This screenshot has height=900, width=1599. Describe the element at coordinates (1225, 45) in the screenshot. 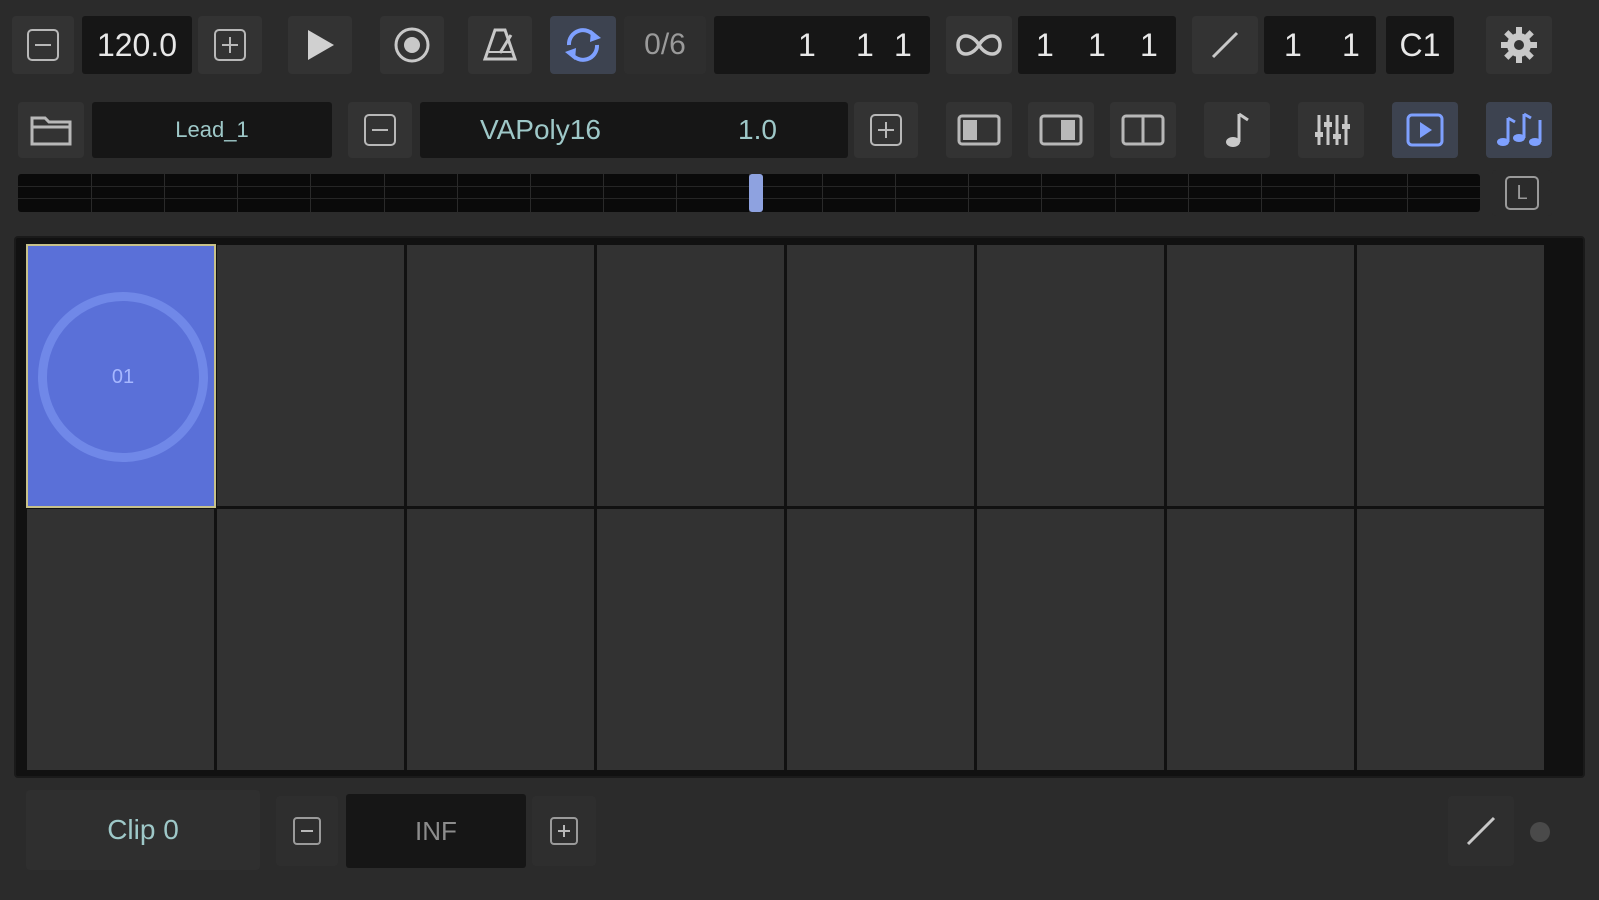

I see `draw-mode-button` at that location.